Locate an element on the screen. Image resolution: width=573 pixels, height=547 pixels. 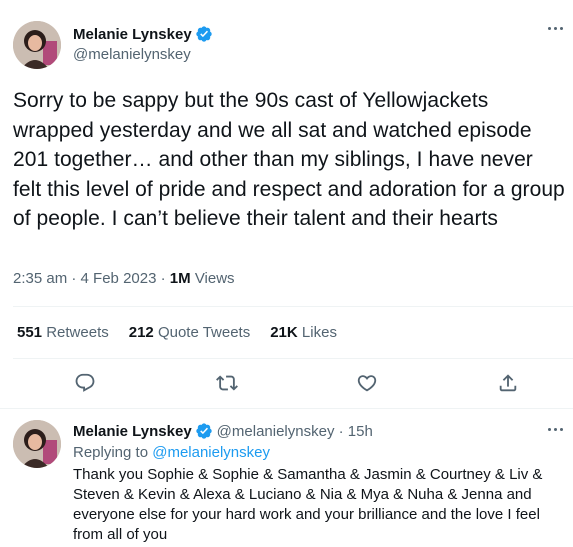
likes-count: 21K is located at coordinates (284, 332).